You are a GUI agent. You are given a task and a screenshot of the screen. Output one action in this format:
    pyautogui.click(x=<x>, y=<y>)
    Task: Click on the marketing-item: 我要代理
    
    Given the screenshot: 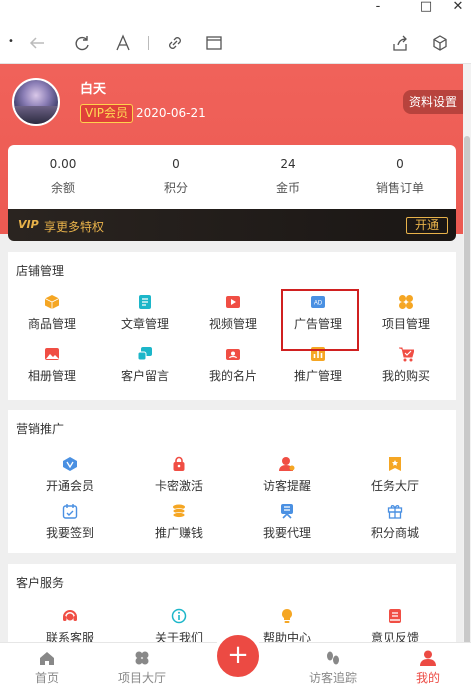 What is the action you would take?
    pyautogui.click(x=287, y=522)
    